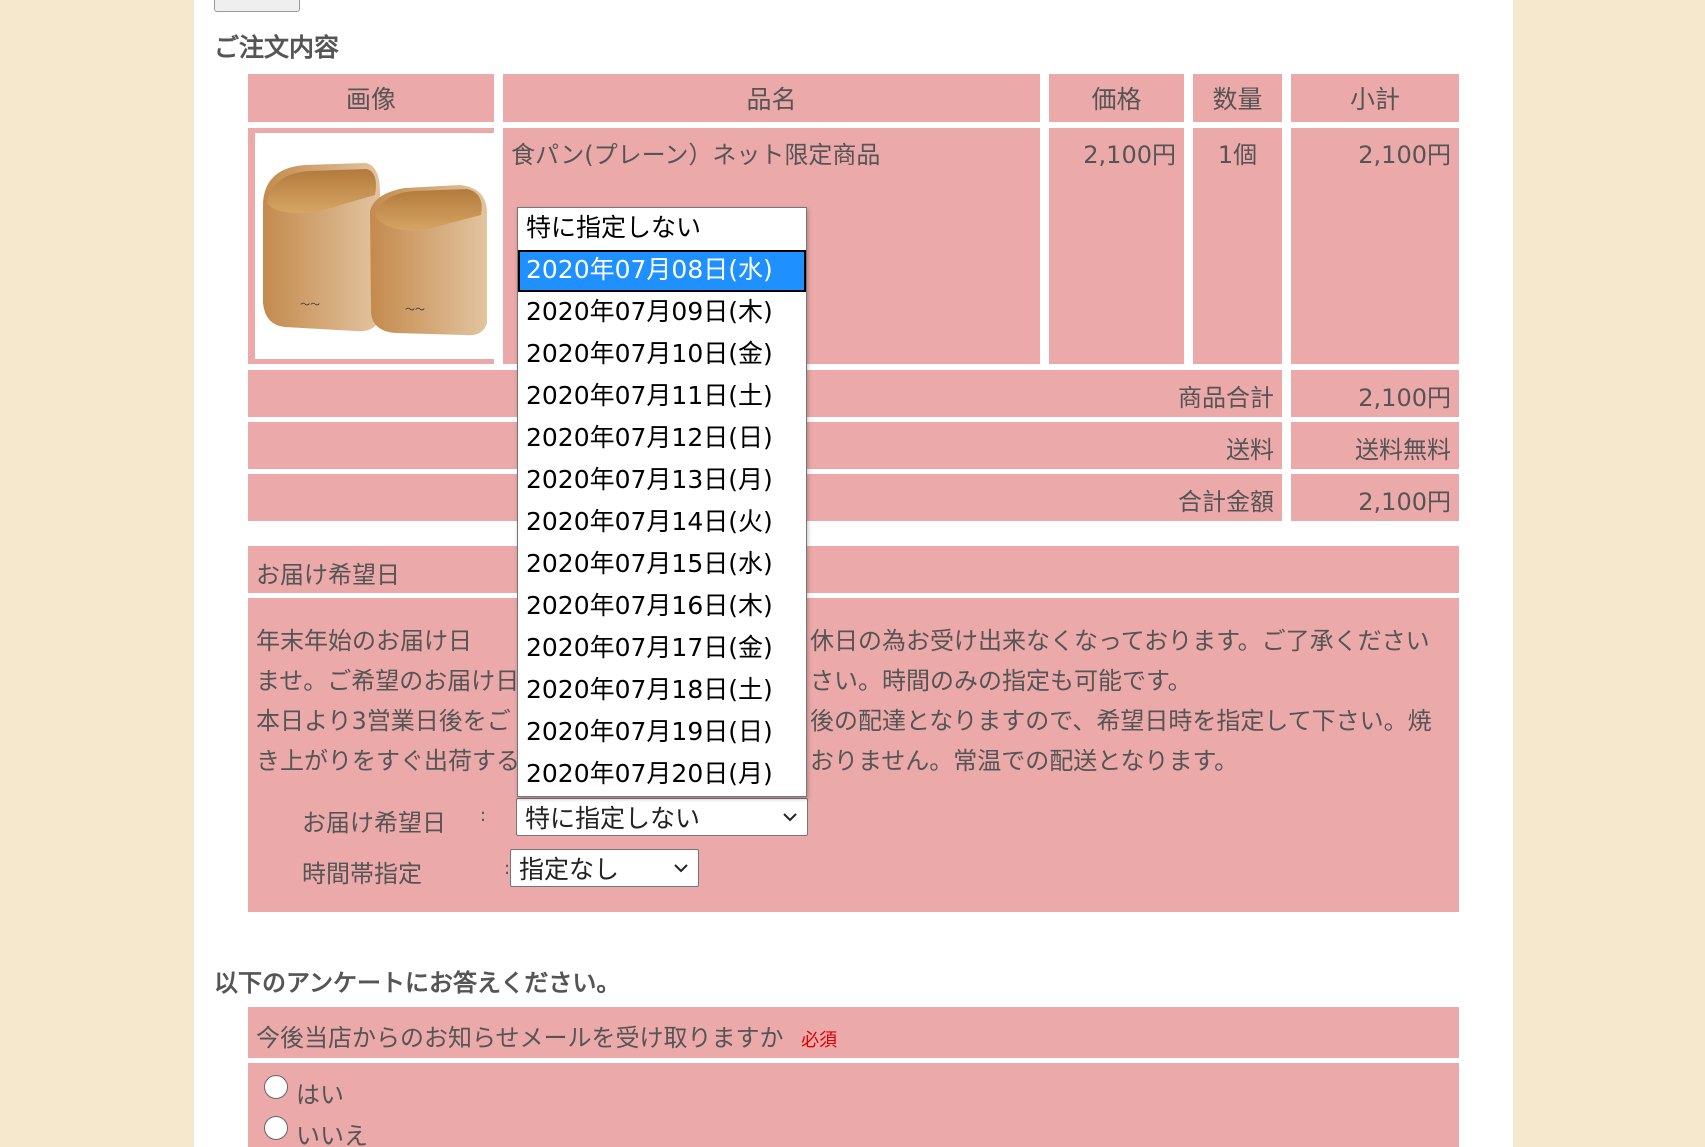 The width and height of the screenshot is (1705, 1147). Describe the element at coordinates (613, 818) in the screenshot. I see `delivery-date-value: 特に指定しない` at that location.